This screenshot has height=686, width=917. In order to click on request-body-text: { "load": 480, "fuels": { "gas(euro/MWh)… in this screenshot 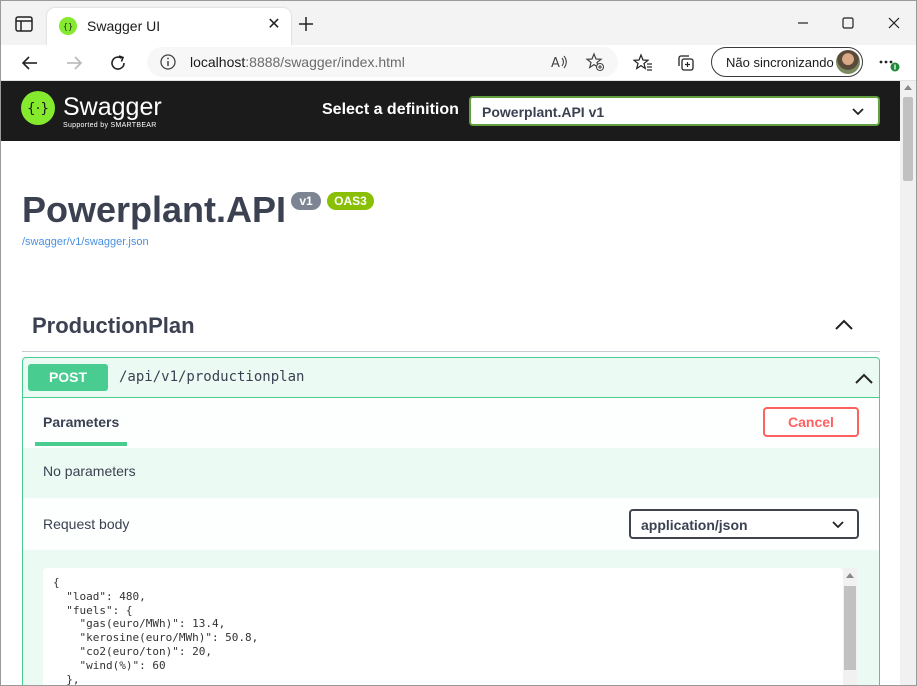, I will do `click(155, 630)`.